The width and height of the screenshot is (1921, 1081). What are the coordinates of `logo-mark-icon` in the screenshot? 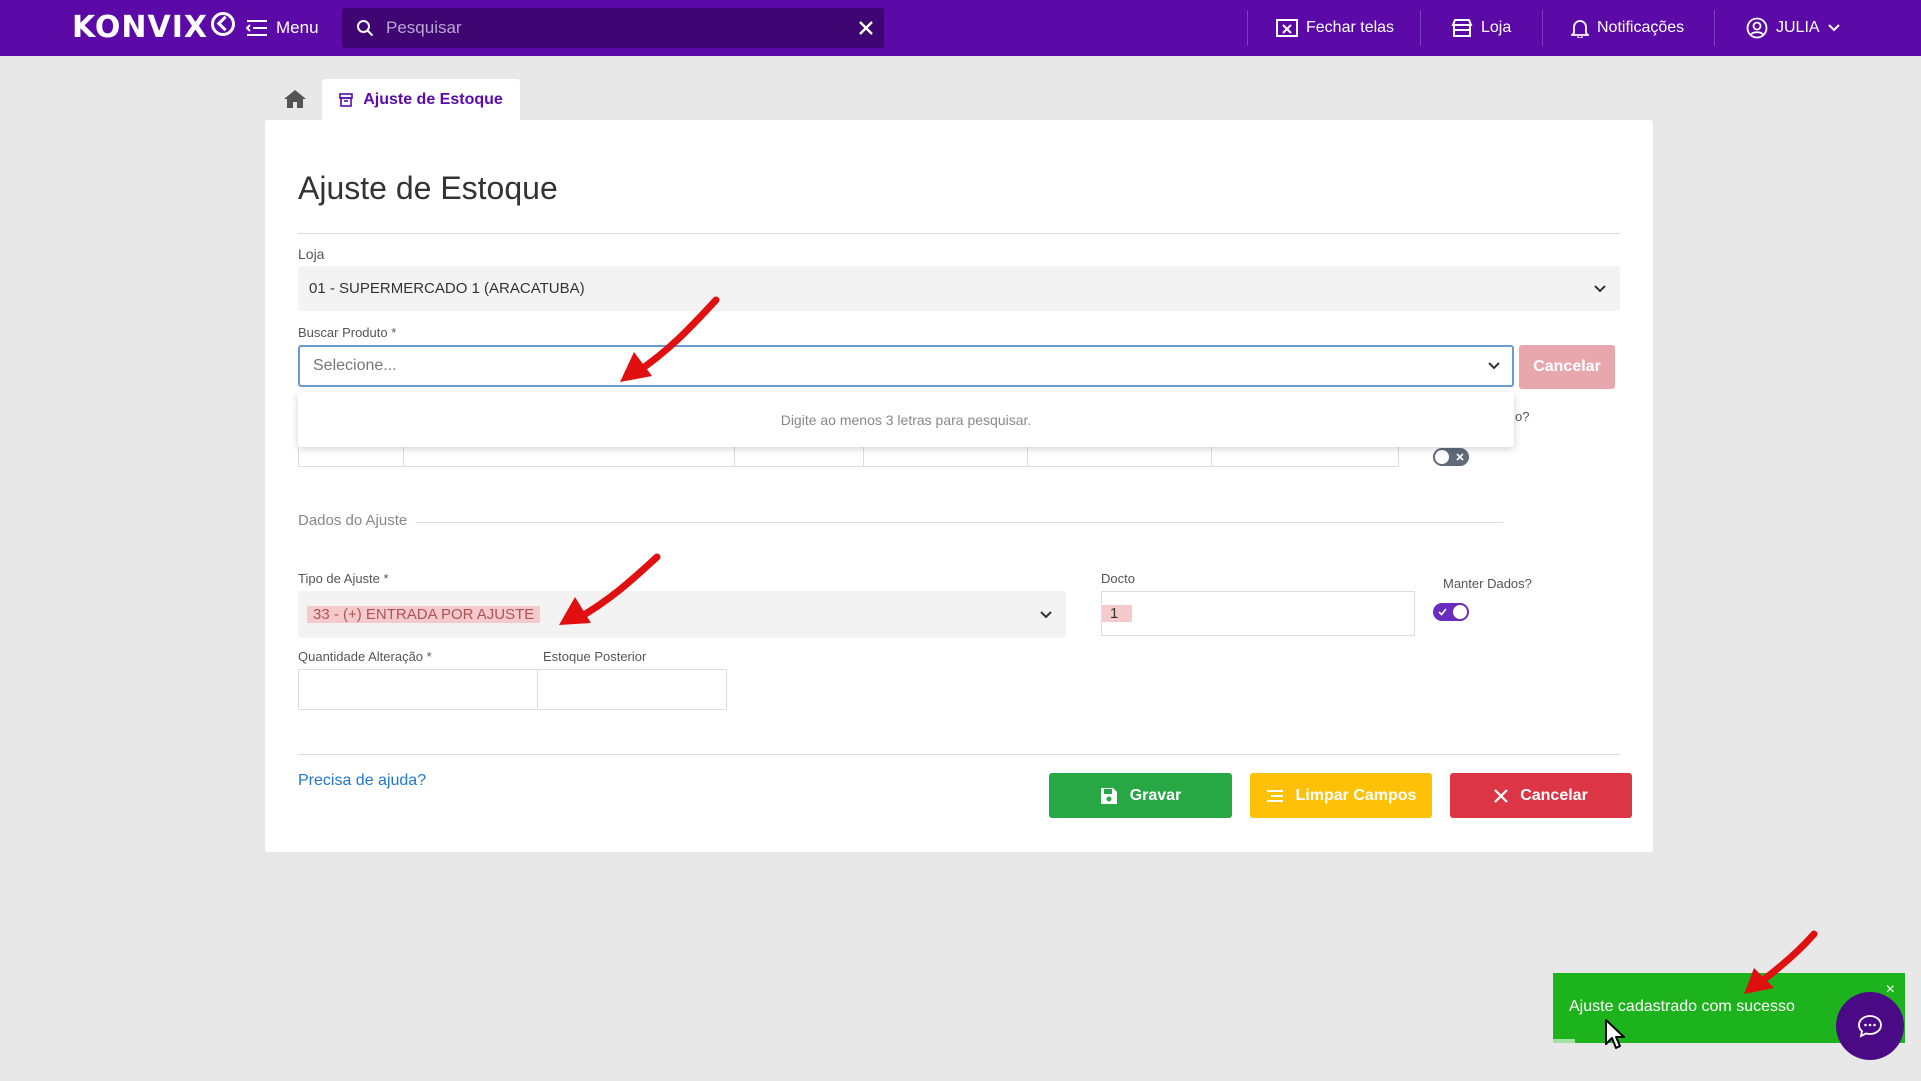 It's located at (223, 24).